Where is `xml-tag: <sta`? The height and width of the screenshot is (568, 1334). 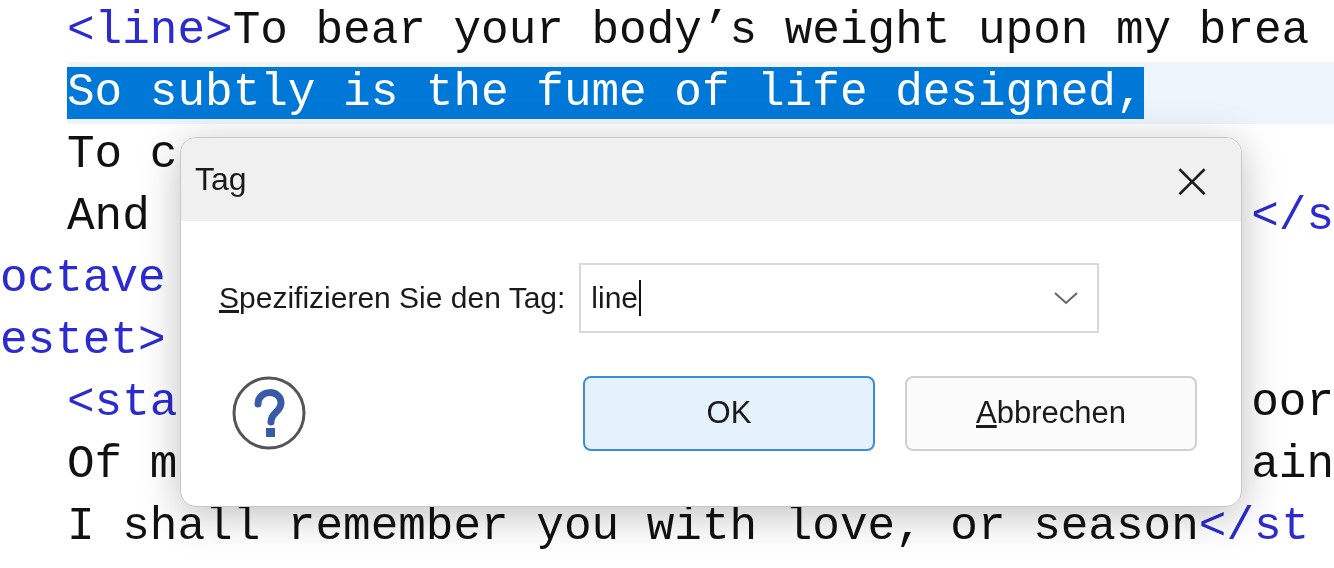 xml-tag: <sta is located at coordinates (122, 403).